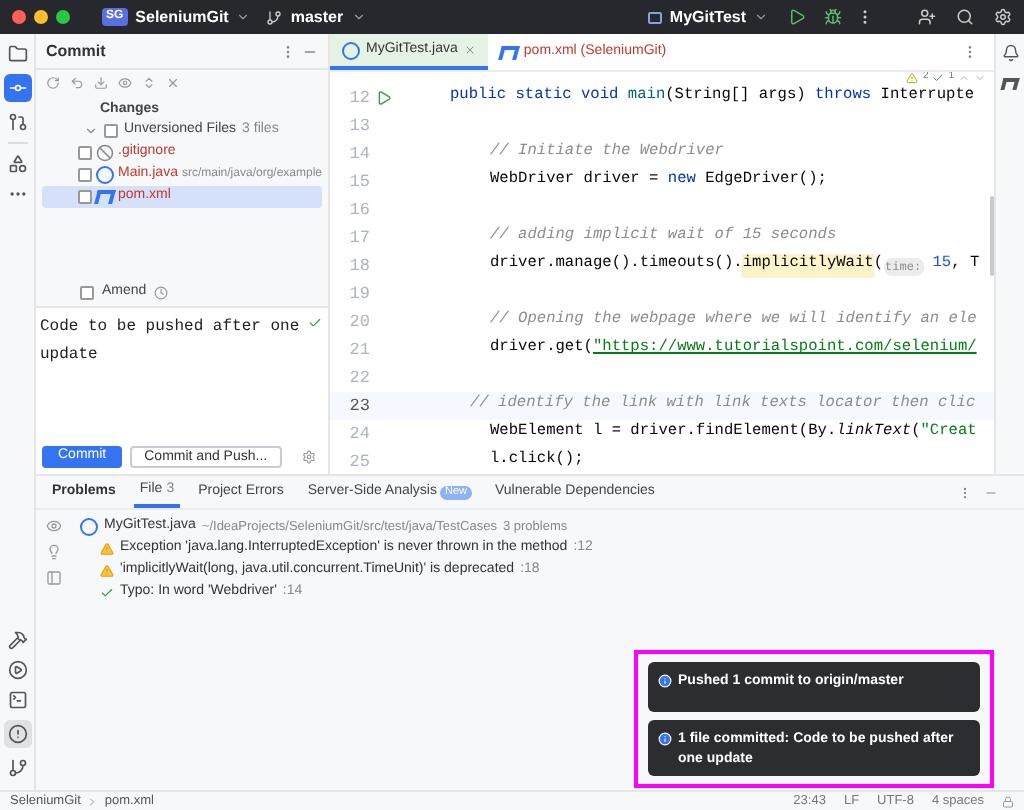 The image size is (1024, 810). I want to click on preview-icon, so click(54, 578).